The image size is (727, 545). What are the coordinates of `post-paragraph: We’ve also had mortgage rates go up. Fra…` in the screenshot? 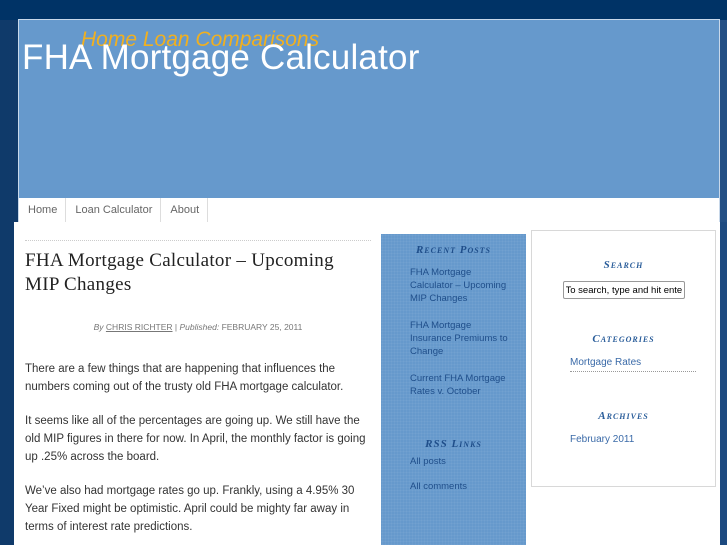 It's located at (190, 509).